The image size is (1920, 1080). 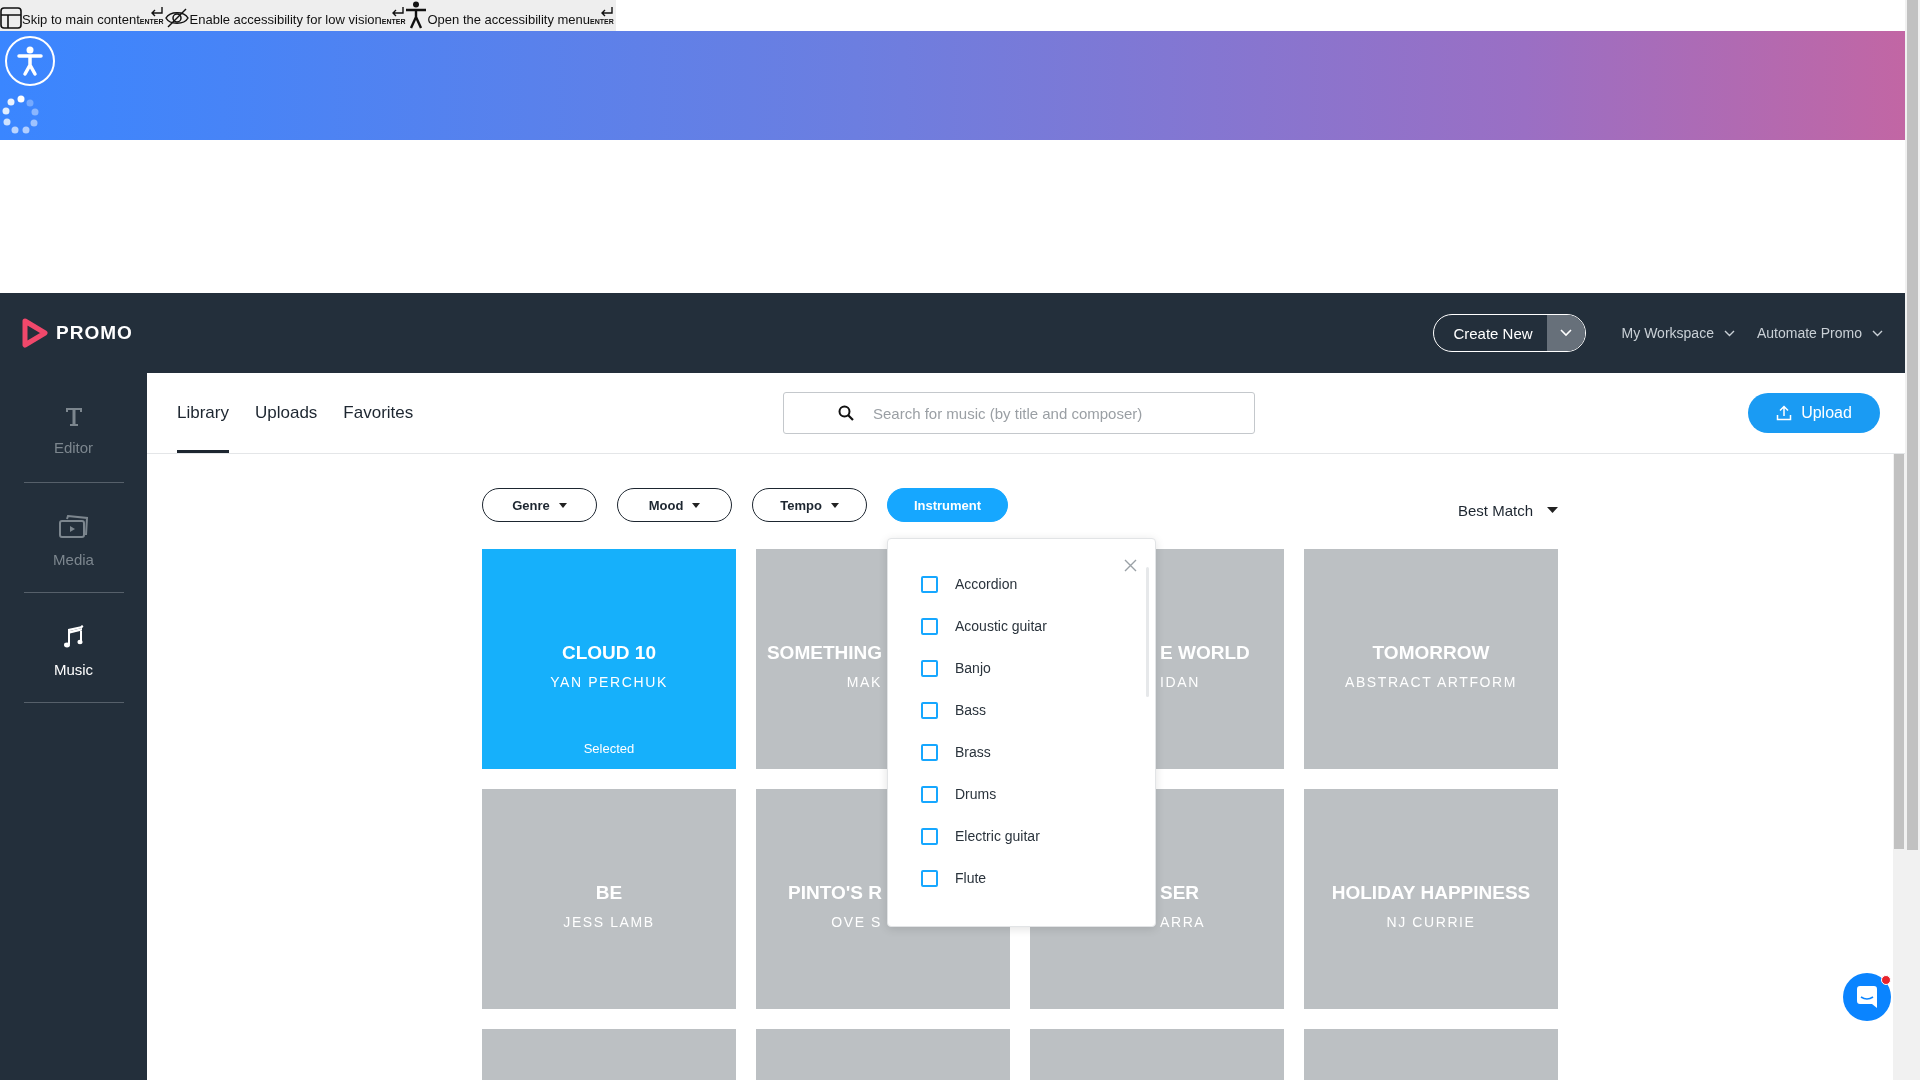 What do you see at coordinates (21, 115) in the screenshot?
I see `loading-spinner-icon` at bounding box center [21, 115].